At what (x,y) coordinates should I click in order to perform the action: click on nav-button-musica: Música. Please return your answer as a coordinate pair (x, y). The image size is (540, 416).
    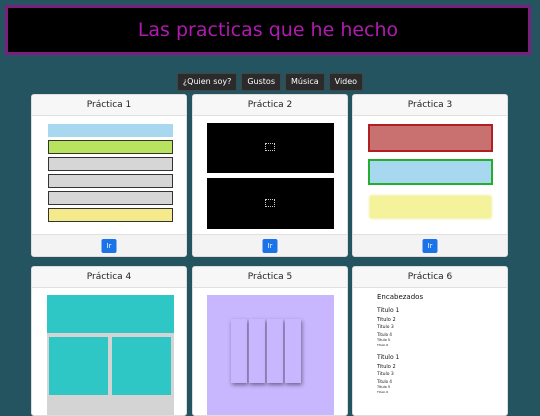
    Looking at the image, I should click on (304, 82).